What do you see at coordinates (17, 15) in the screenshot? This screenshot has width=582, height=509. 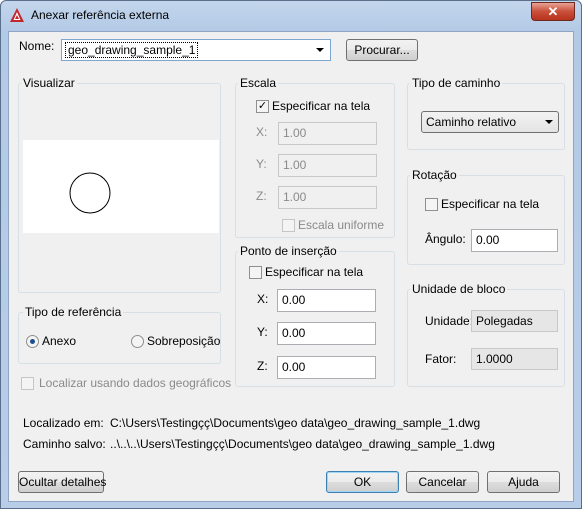 I see `autocad-logo-icon` at bounding box center [17, 15].